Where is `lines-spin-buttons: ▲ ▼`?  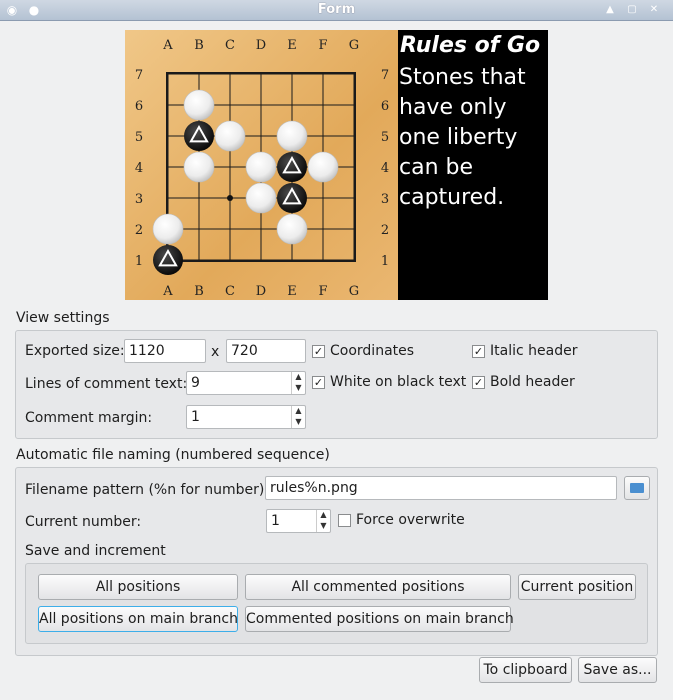
lines-spin-buttons: ▲ ▼ is located at coordinates (298, 383).